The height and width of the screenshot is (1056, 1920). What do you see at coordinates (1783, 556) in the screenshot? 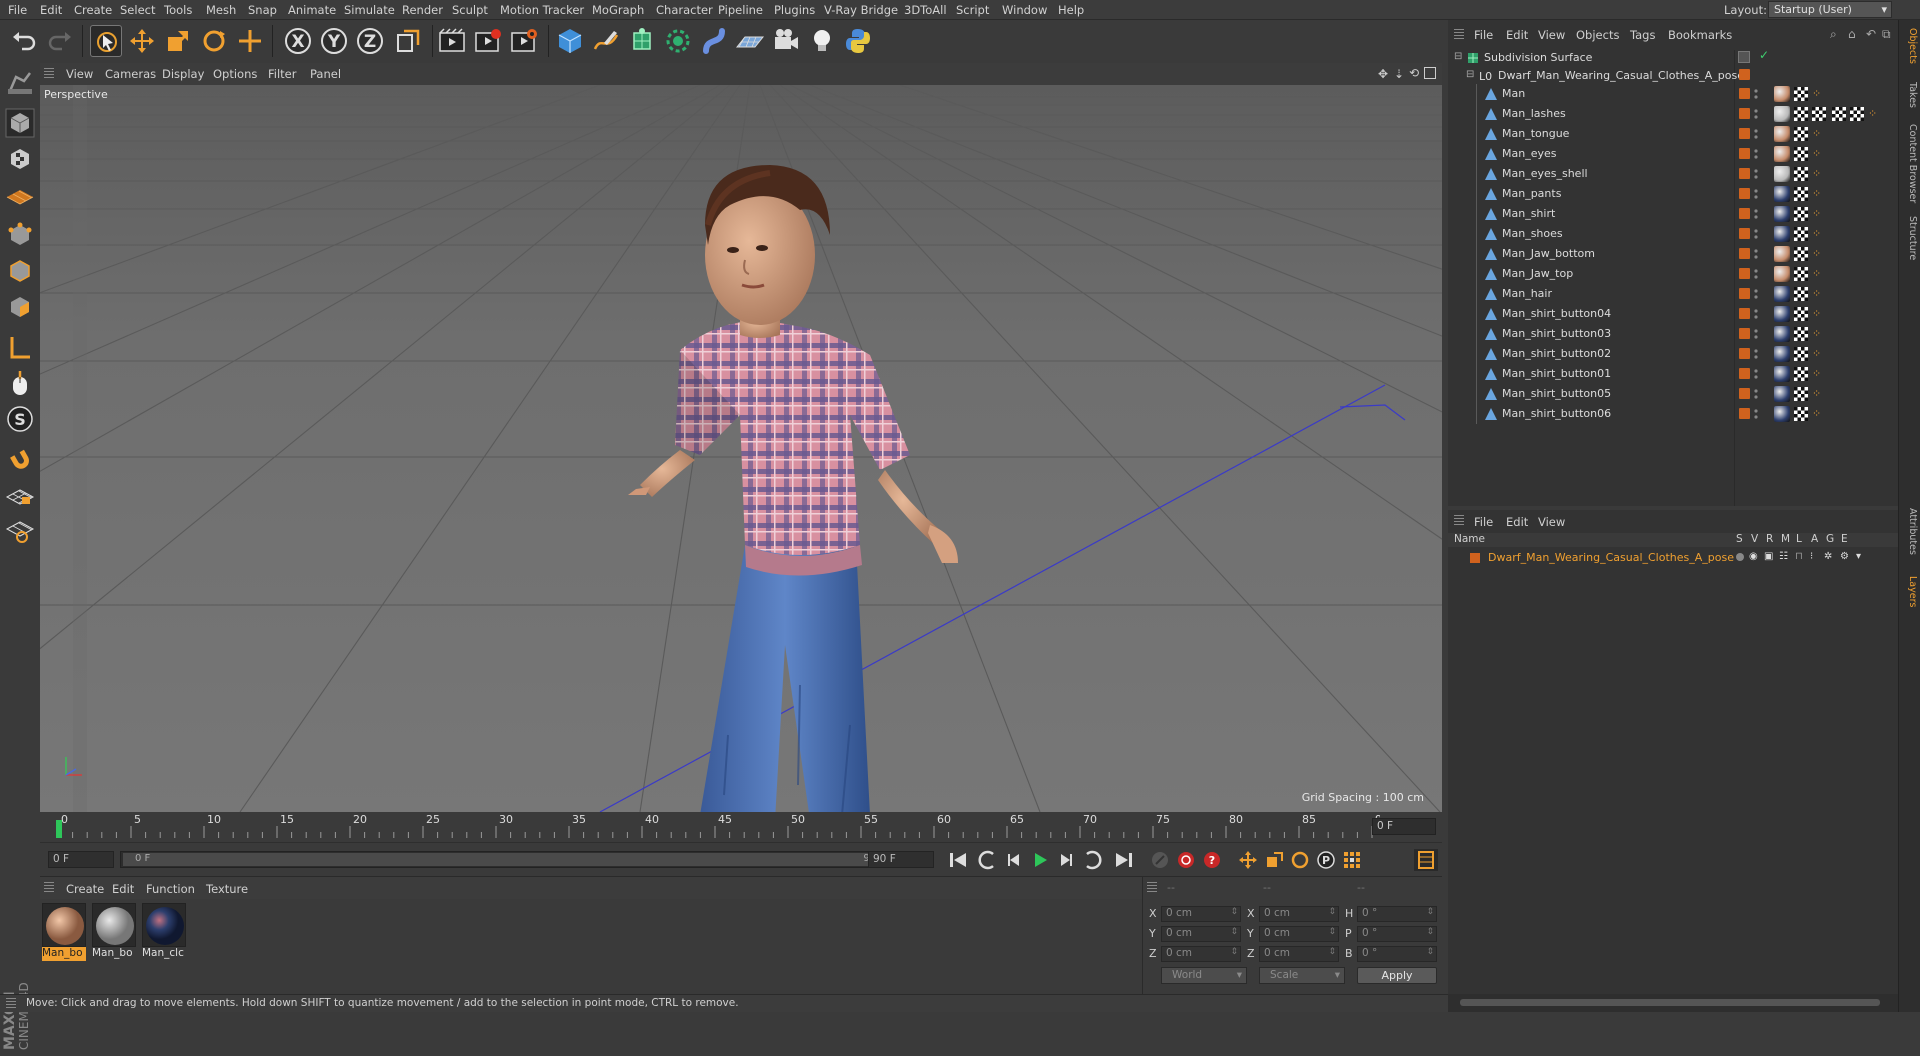
I see `layer-manager-icon: ☷` at bounding box center [1783, 556].